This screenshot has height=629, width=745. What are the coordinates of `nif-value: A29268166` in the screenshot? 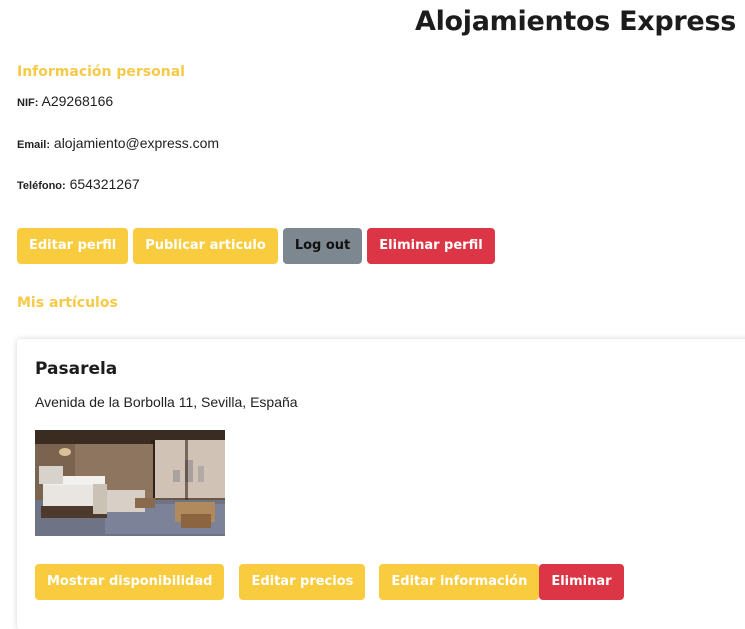 It's located at (77, 101).